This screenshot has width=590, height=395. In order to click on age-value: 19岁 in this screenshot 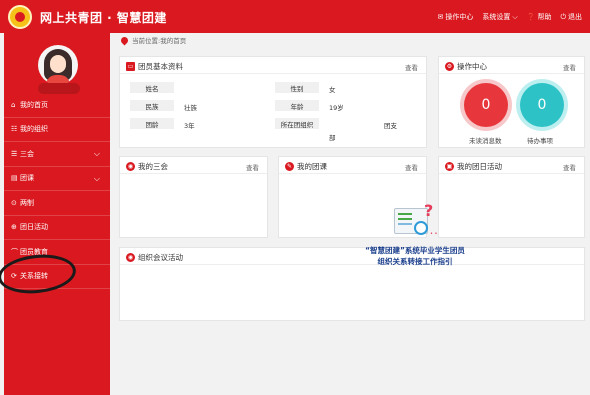, I will do `click(336, 108)`.